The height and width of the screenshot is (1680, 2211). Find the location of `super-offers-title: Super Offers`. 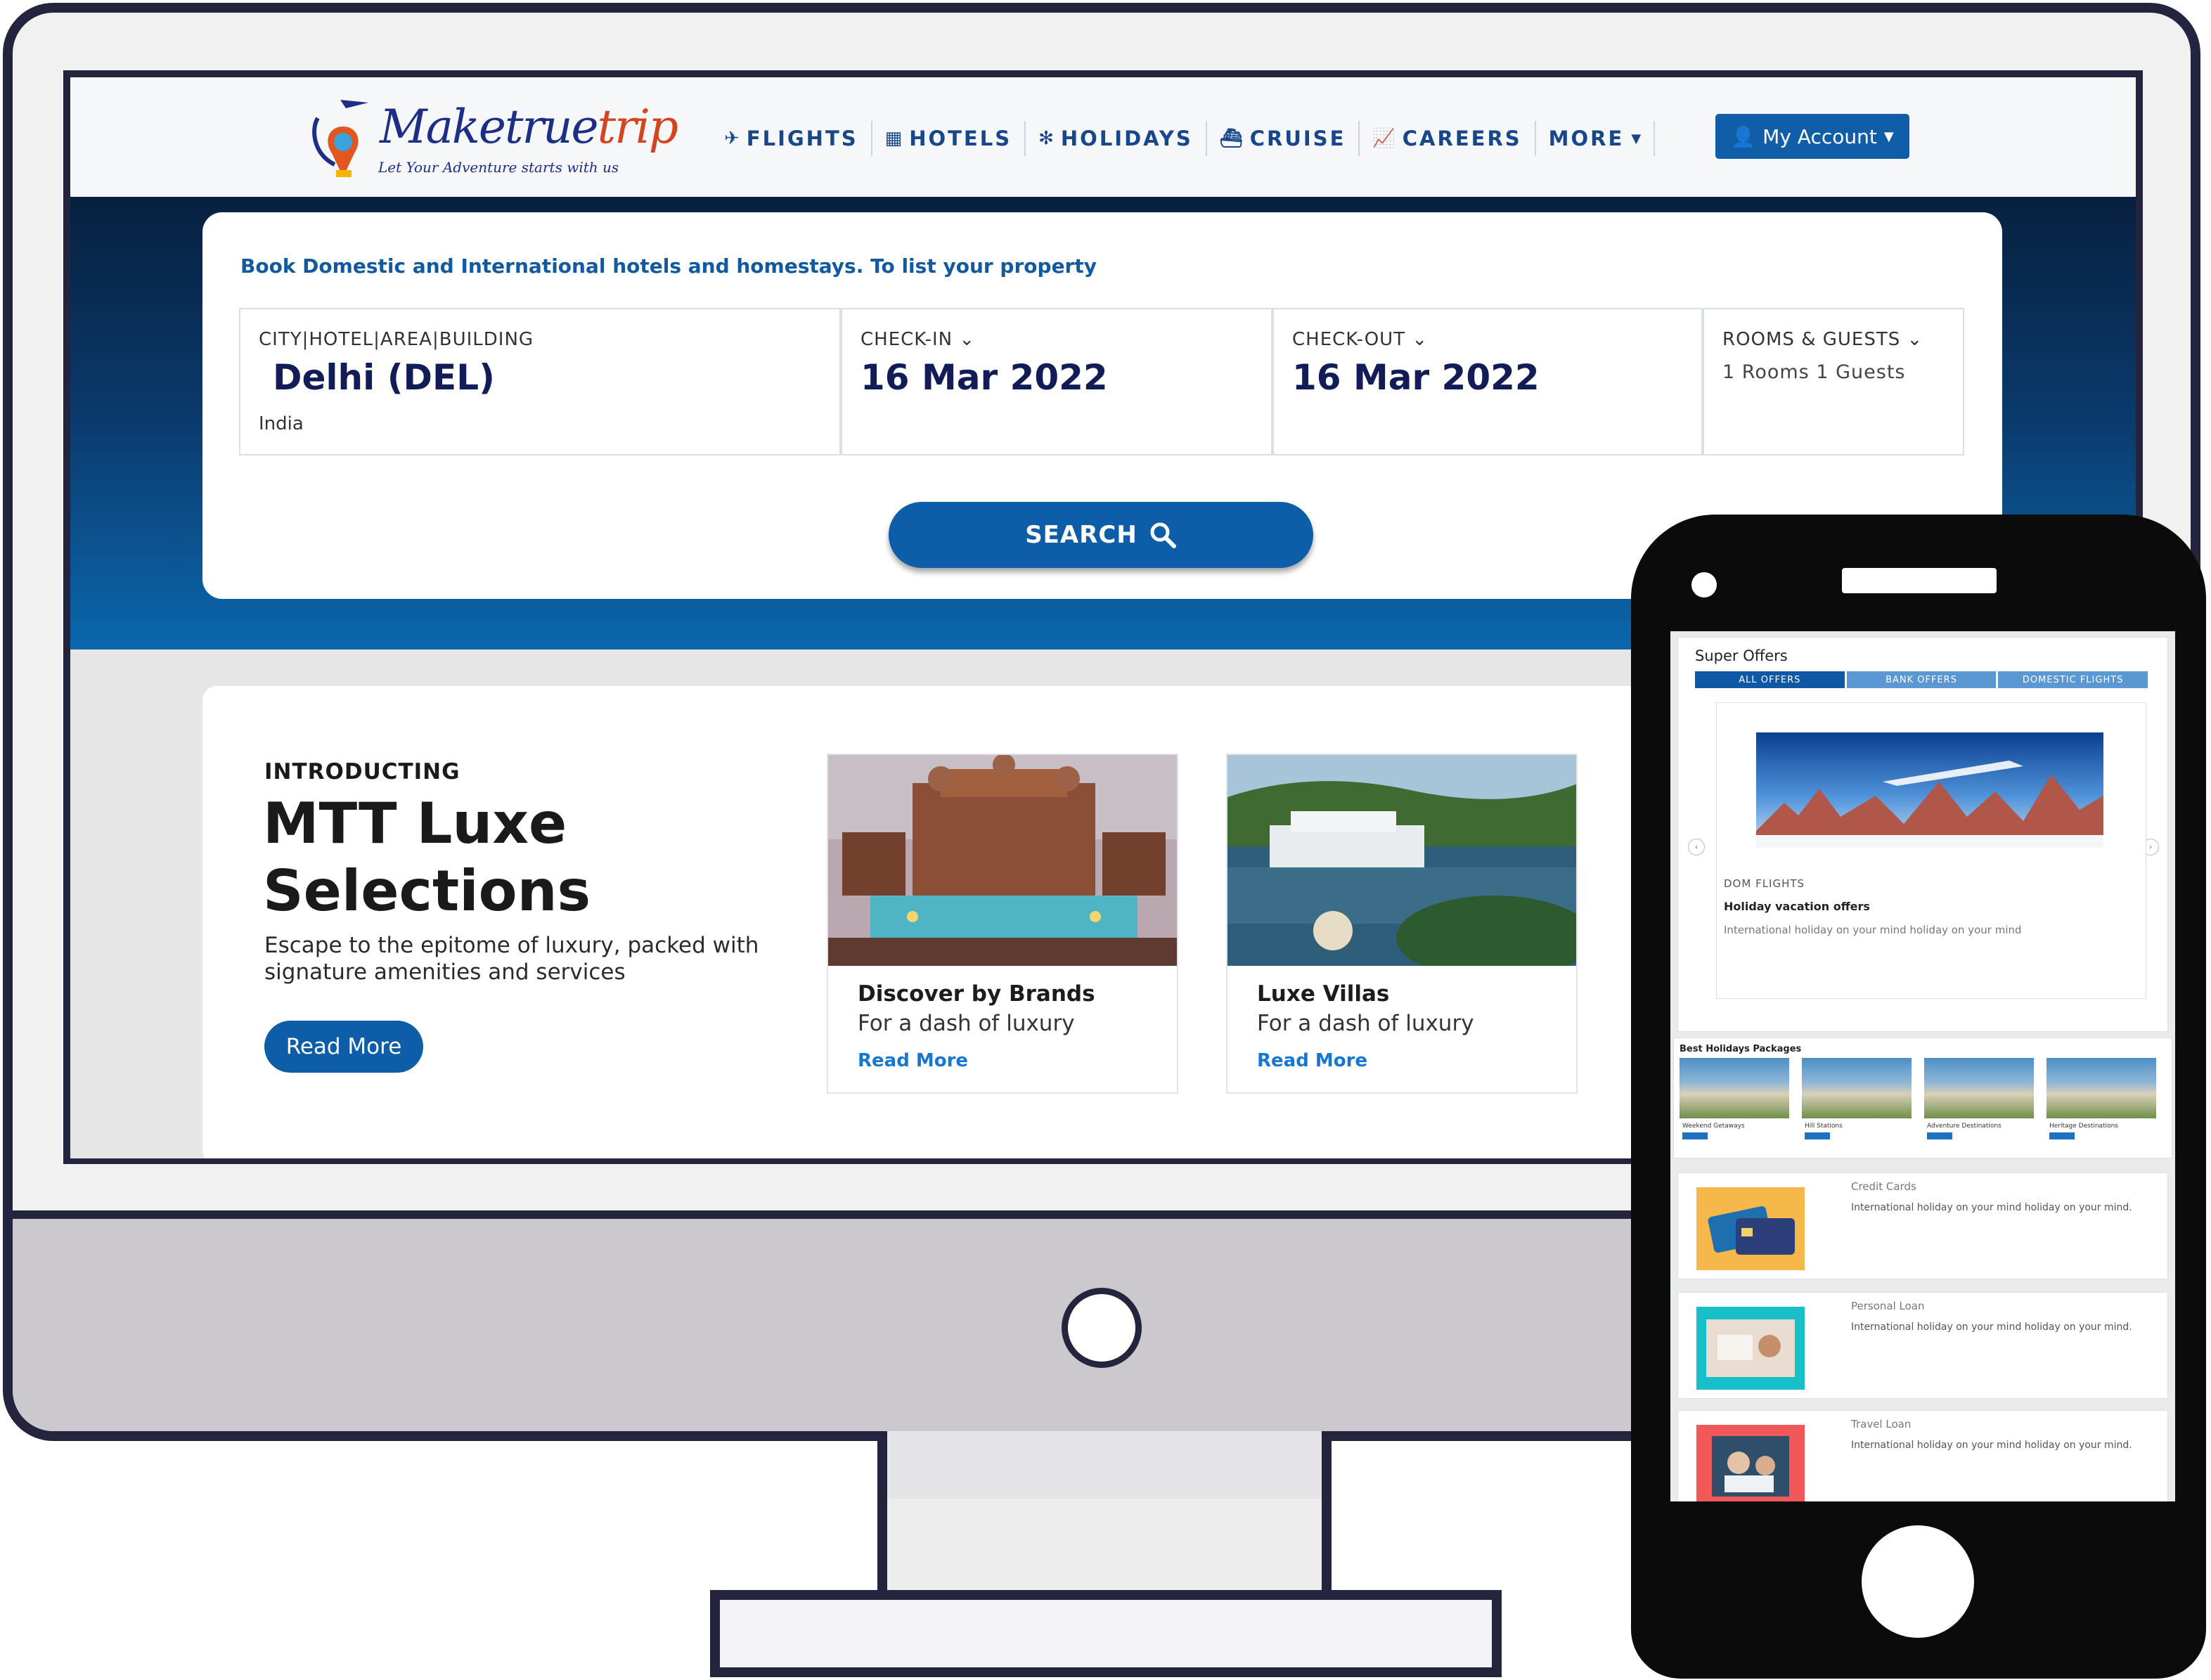

super-offers-title: Super Offers is located at coordinates (1741, 655).